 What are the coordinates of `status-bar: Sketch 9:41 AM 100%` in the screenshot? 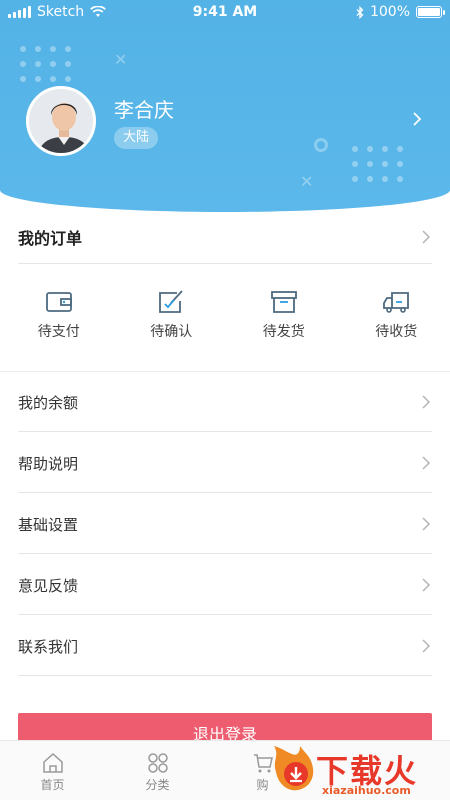 It's located at (225, 12).